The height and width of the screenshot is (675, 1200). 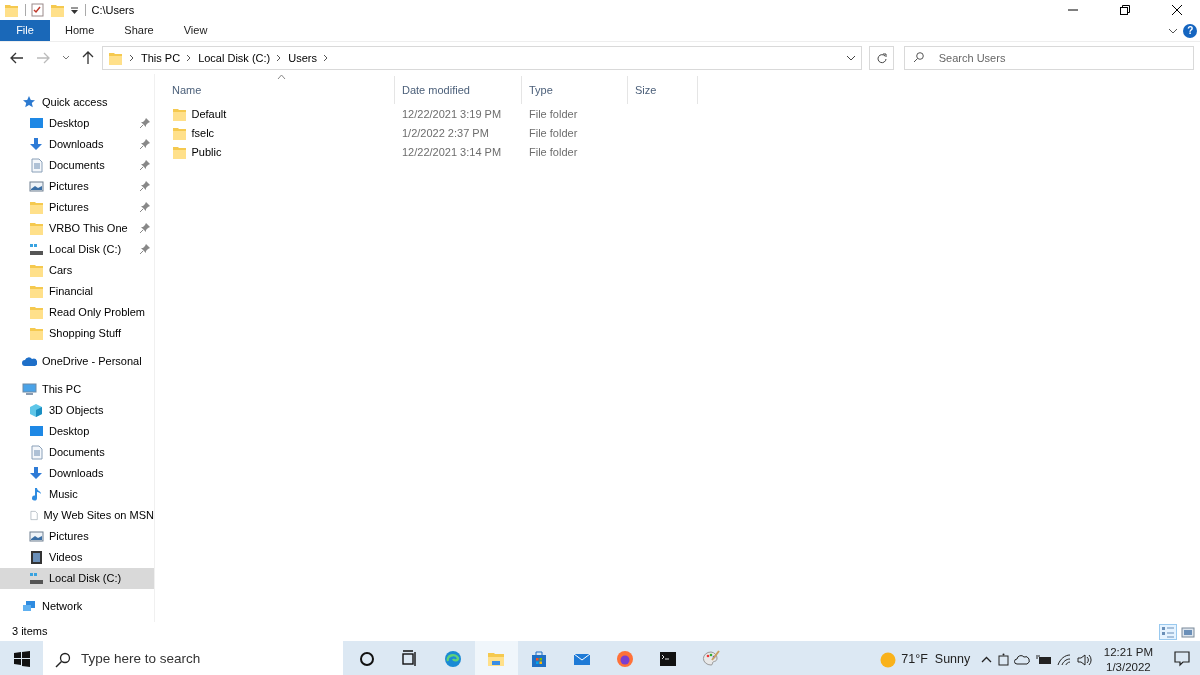 What do you see at coordinates (1003, 659) in the screenshot?
I see `camera-icon` at bounding box center [1003, 659].